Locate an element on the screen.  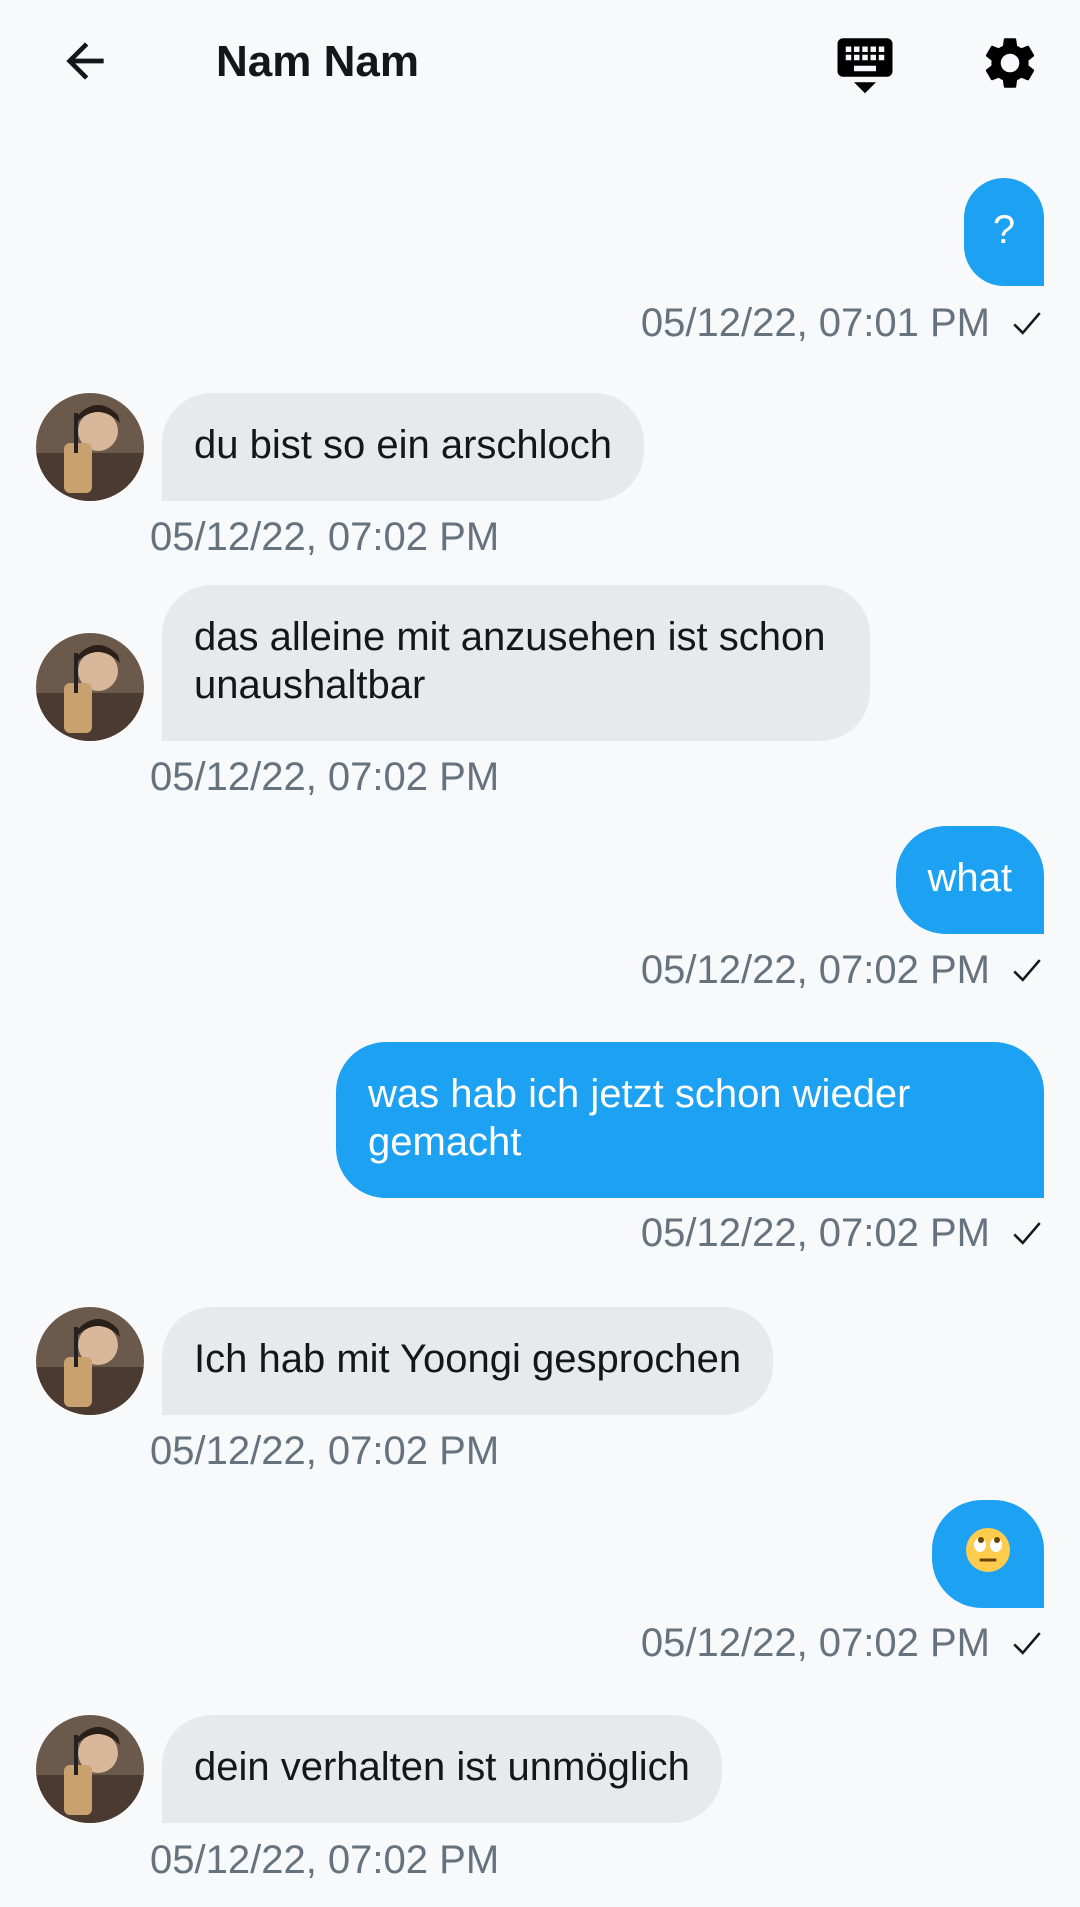
gear-icon is located at coordinates (1010, 63).